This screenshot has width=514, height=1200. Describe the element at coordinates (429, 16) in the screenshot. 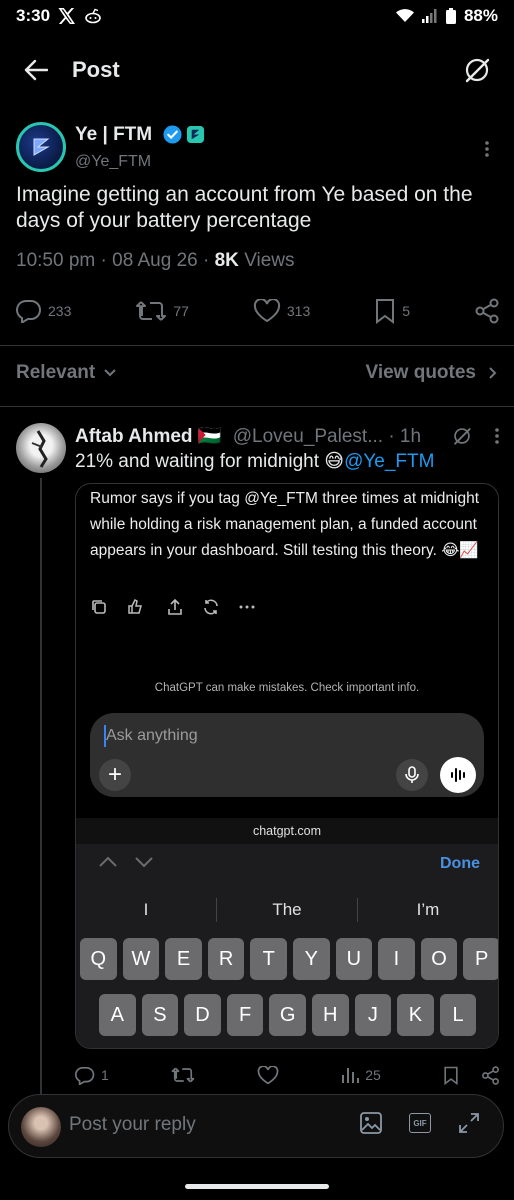

I see `signal-icon` at that location.